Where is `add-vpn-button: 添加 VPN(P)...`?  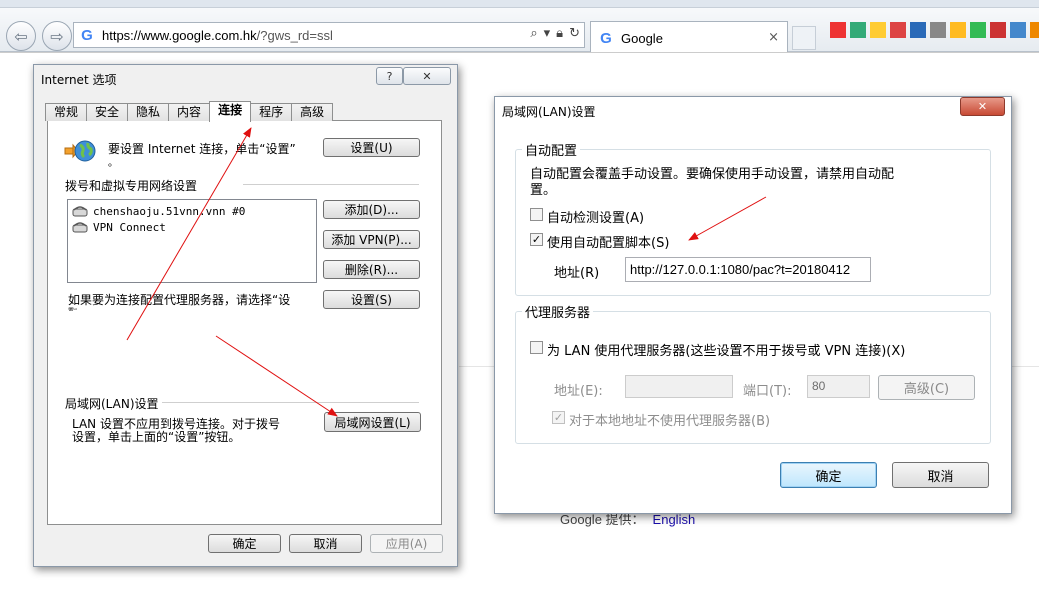
add-vpn-button: 添加 VPN(P)... is located at coordinates (371, 239).